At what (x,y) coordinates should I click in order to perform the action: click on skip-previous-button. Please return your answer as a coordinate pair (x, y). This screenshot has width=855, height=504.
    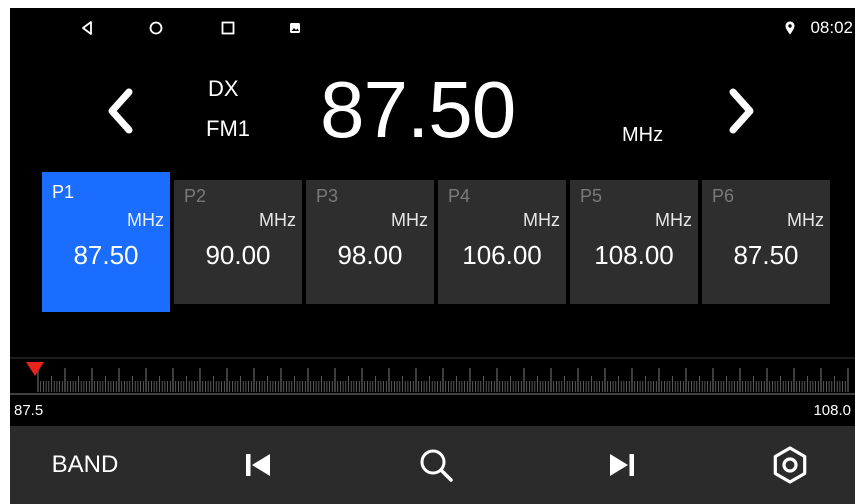
    Looking at the image, I should click on (258, 465).